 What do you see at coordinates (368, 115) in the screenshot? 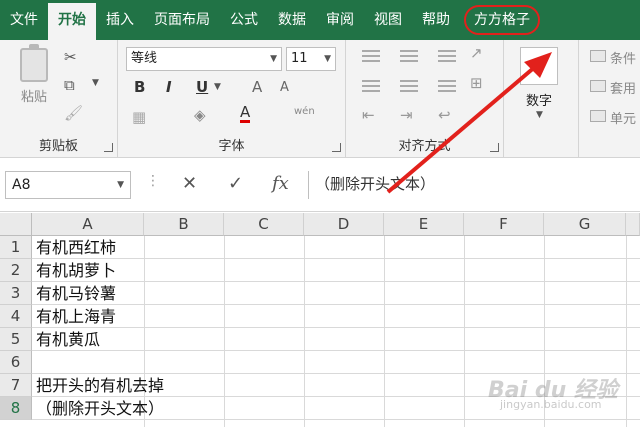
I see `decrease-indent-icon: ⇤` at bounding box center [368, 115].